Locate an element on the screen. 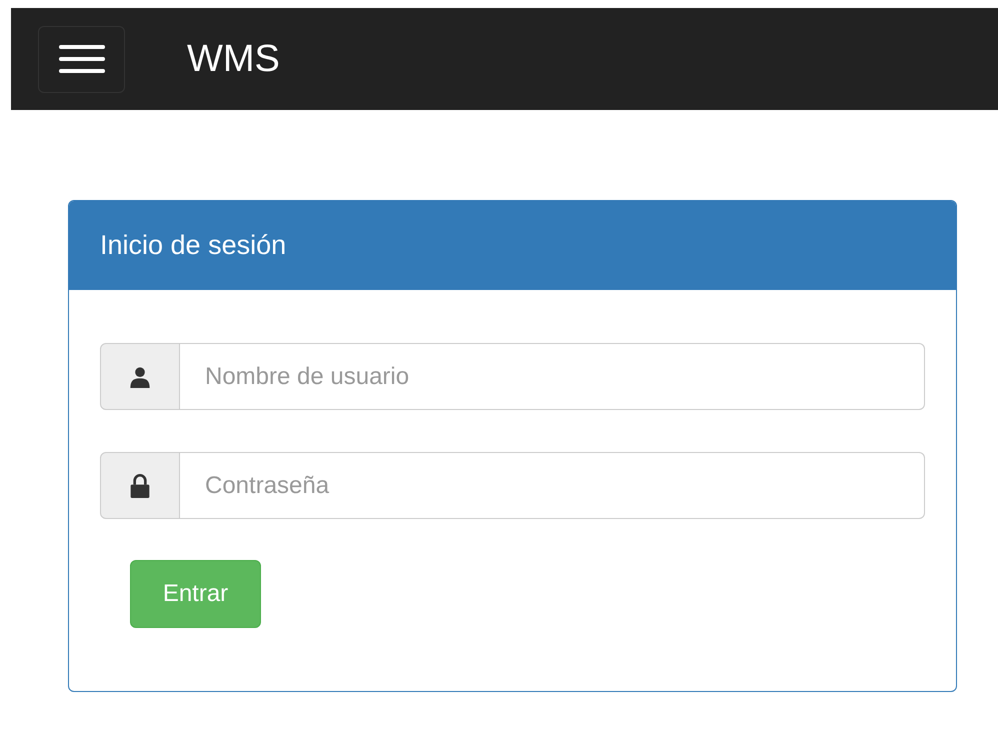  menu-icon is located at coordinates (81, 59).